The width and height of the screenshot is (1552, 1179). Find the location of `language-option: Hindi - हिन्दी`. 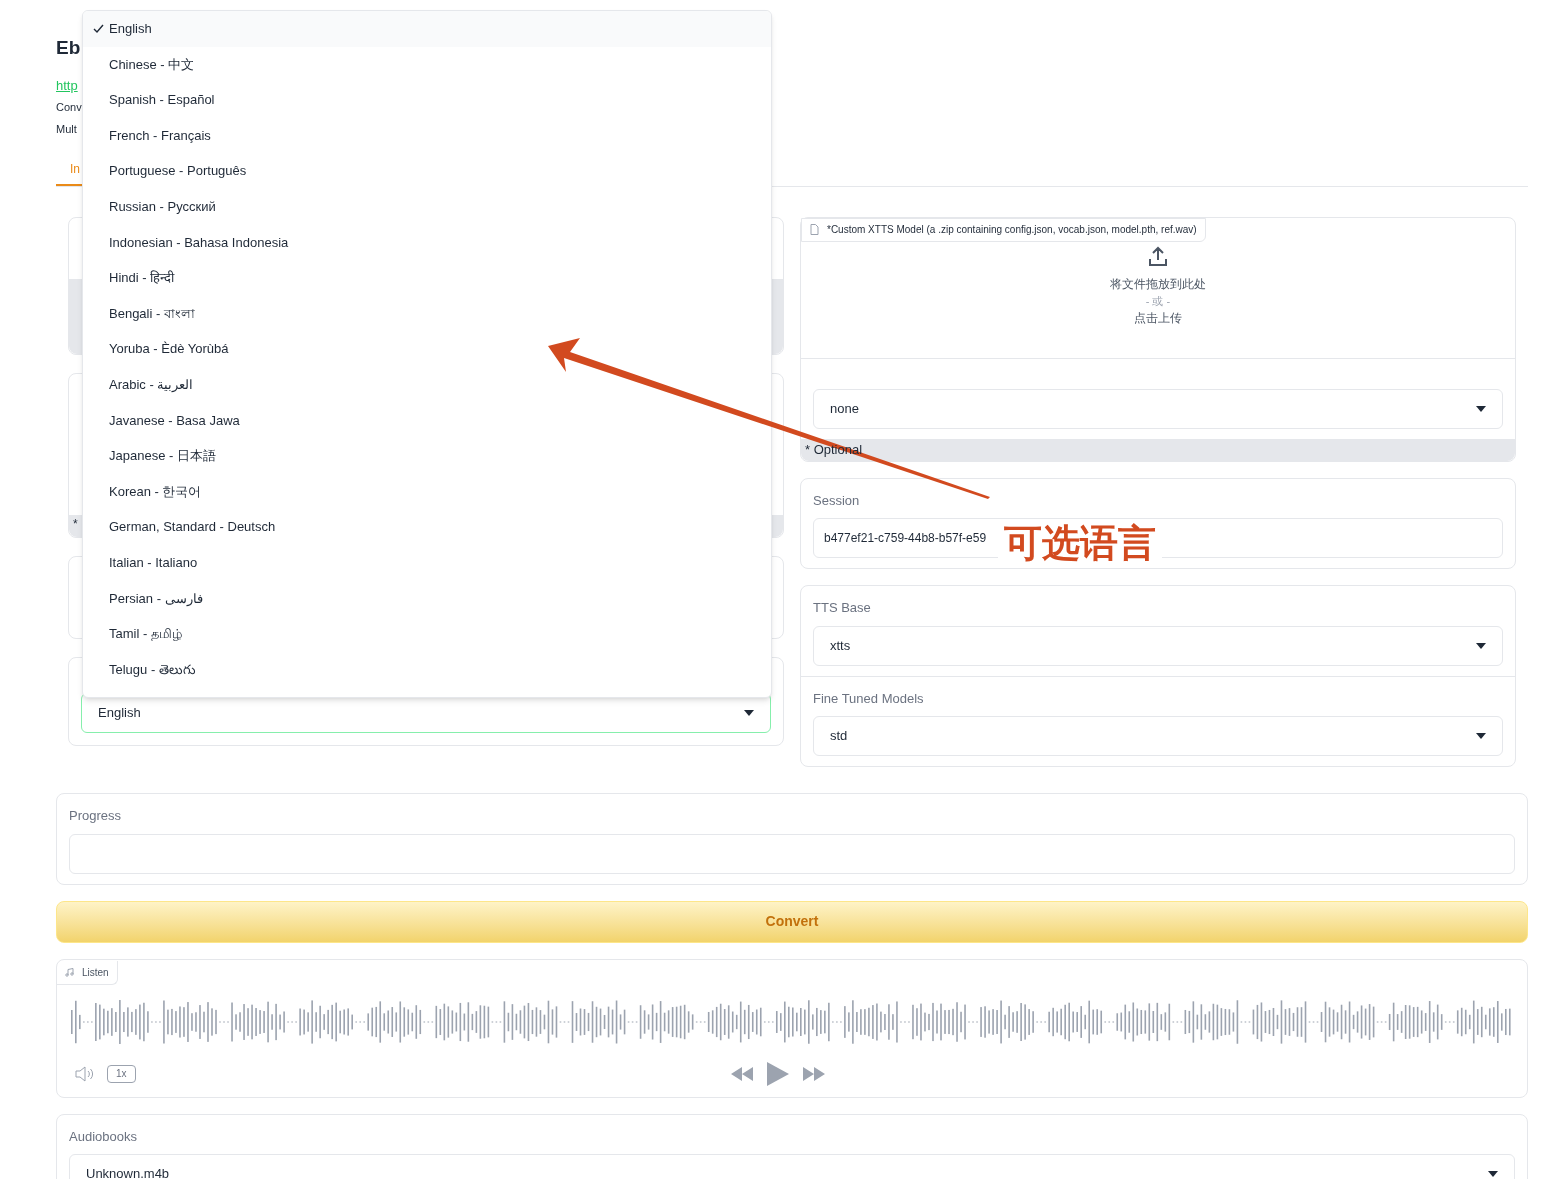

language-option: Hindi - हिन्दी is located at coordinates (427, 278).